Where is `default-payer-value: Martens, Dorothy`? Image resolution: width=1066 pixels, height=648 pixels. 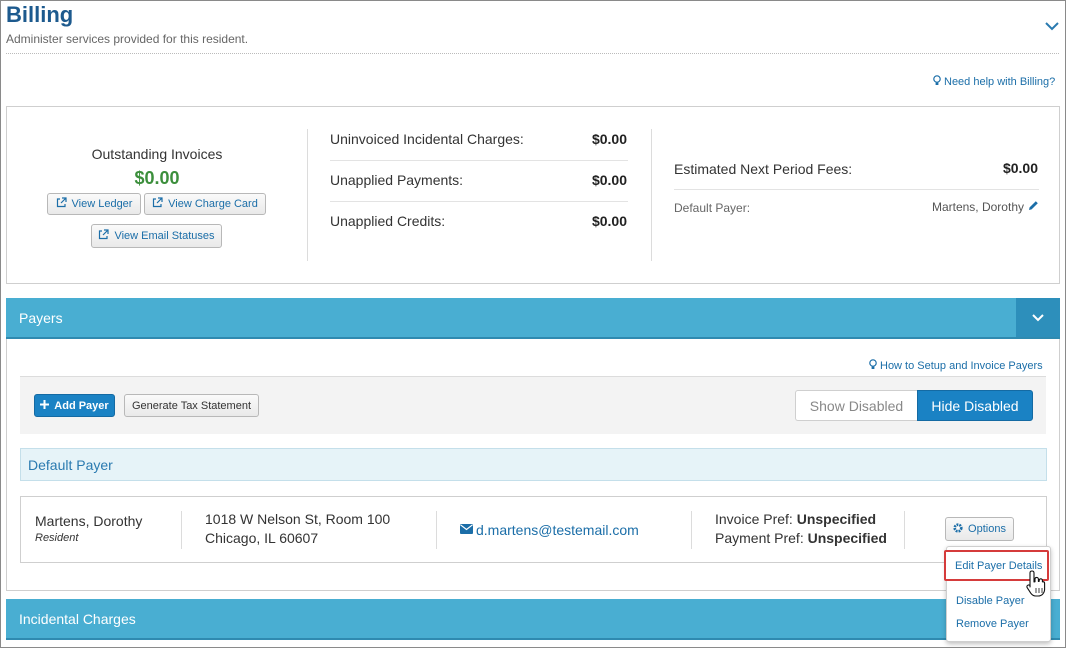 default-payer-value: Martens, Dorothy is located at coordinates (977, 207).